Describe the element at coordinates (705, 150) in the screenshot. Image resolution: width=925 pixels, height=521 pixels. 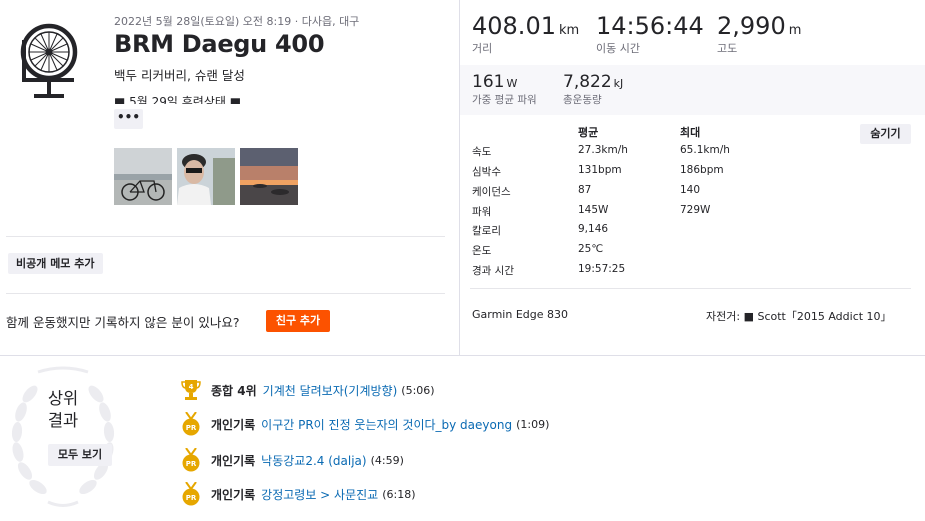
I see `detail-row-max: 65.1km/h` at that location.